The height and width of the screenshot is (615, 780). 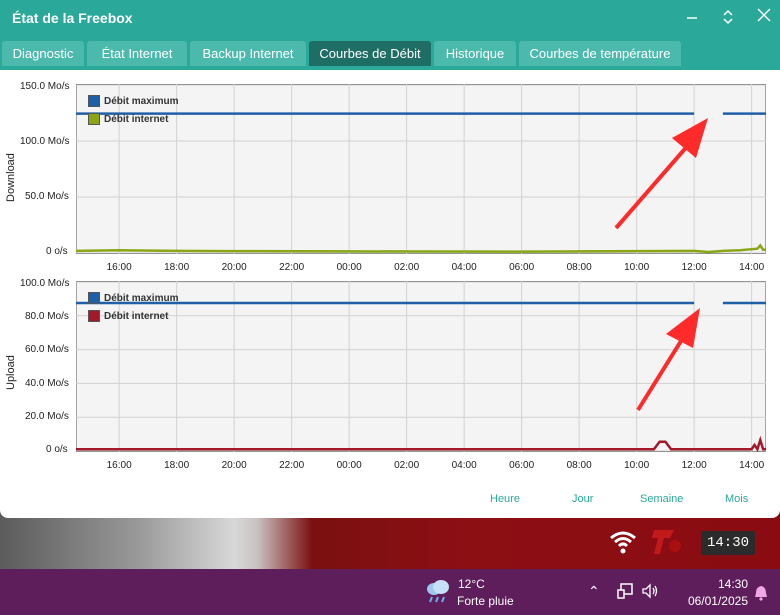 I want to click on notification-bell-icon, so click(x=761, y=593).